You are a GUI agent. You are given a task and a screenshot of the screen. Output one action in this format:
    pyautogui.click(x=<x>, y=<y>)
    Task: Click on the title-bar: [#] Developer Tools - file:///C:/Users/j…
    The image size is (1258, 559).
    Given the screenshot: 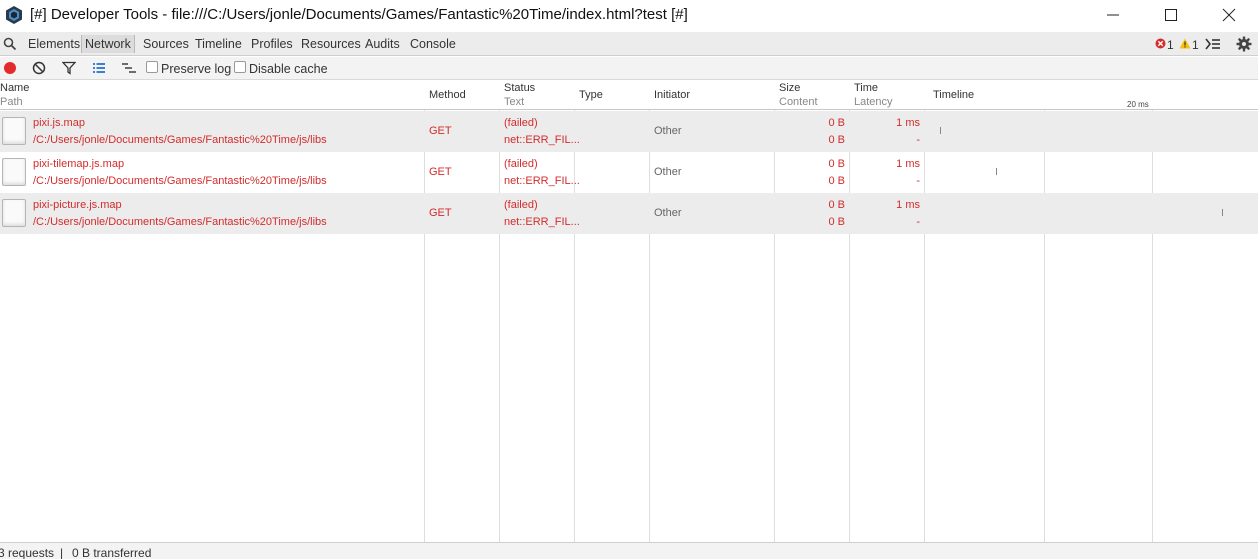 What is the action you would take?
    pyautogui.click(x=629, y=16)
    